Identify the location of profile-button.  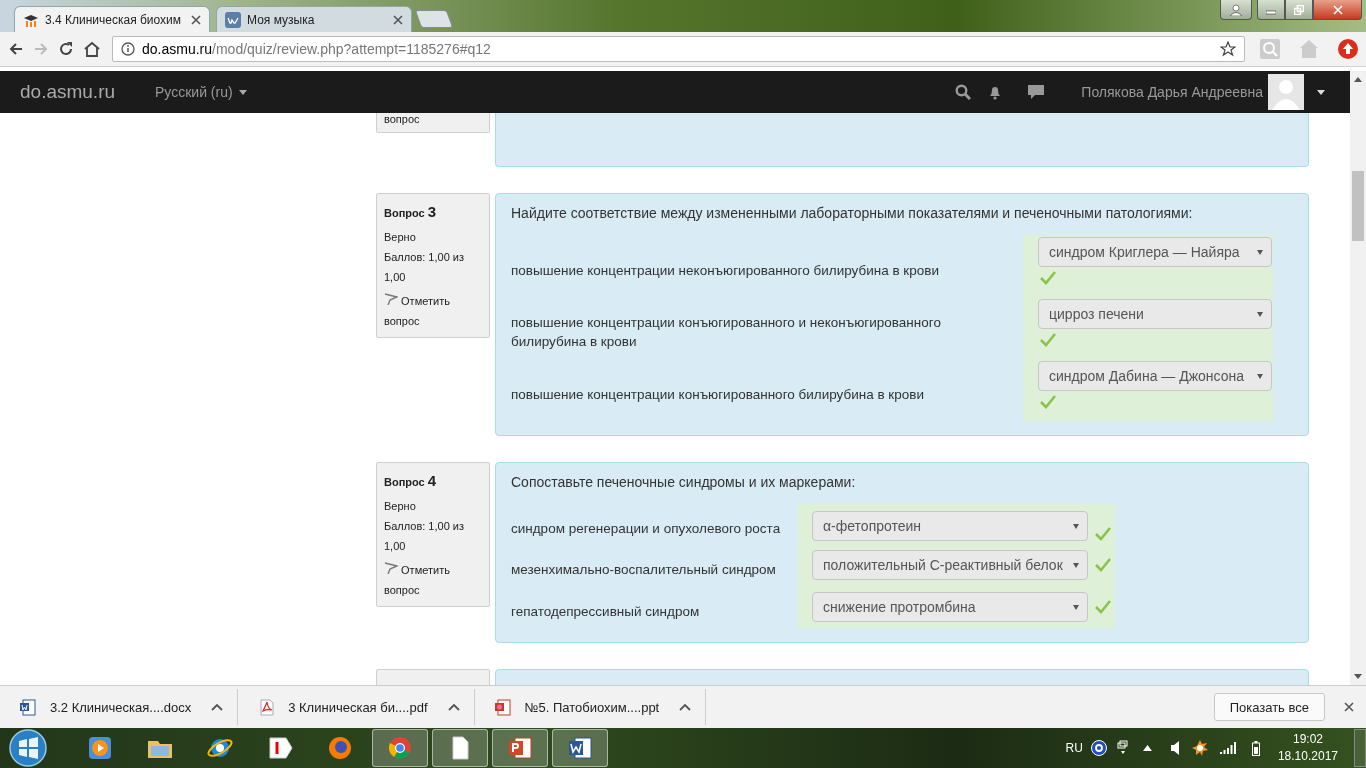
(1236, 10).